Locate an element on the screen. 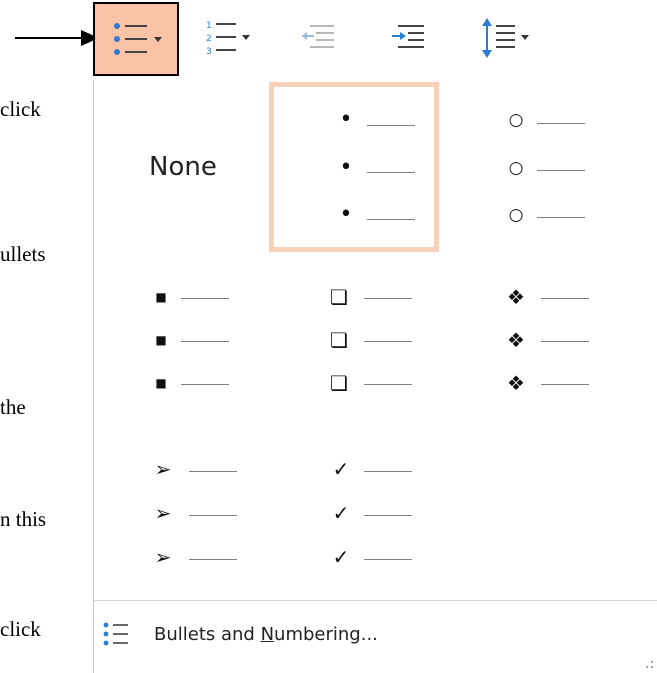 This screenshot has width=657, height=673. bullets-button is located at coordinates (136, 39).